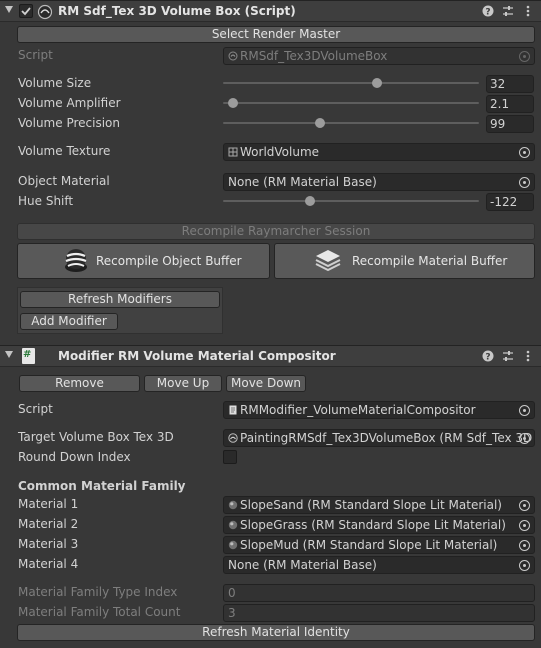 This screenshot has width=541, height=648. I want to click on recompile-object-buffer-label: Recompile Object Buffer, so click(169, 261).